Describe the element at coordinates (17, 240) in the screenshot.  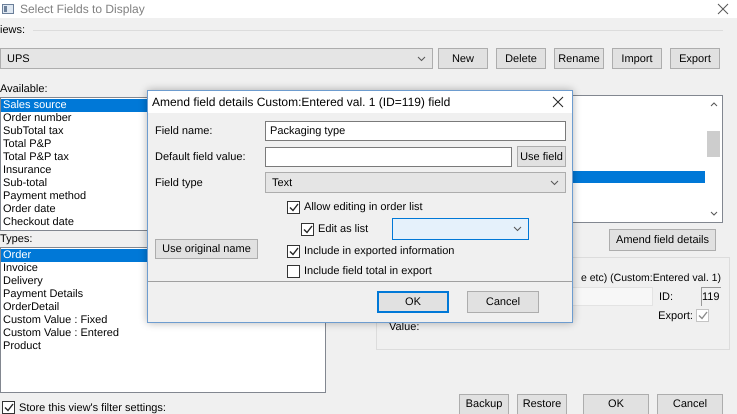
I see `types-label: Types:` at that location.